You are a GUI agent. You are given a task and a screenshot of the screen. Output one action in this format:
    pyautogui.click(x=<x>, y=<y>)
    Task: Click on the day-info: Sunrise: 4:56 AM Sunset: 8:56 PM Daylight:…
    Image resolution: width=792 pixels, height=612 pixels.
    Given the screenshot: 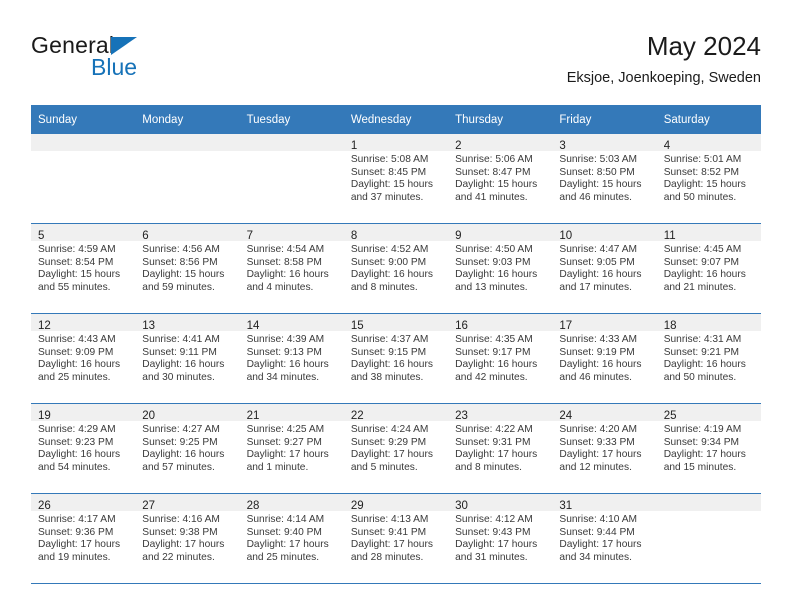 What is the action you would take?
    pyautogui.click(x=187, y=267)
    